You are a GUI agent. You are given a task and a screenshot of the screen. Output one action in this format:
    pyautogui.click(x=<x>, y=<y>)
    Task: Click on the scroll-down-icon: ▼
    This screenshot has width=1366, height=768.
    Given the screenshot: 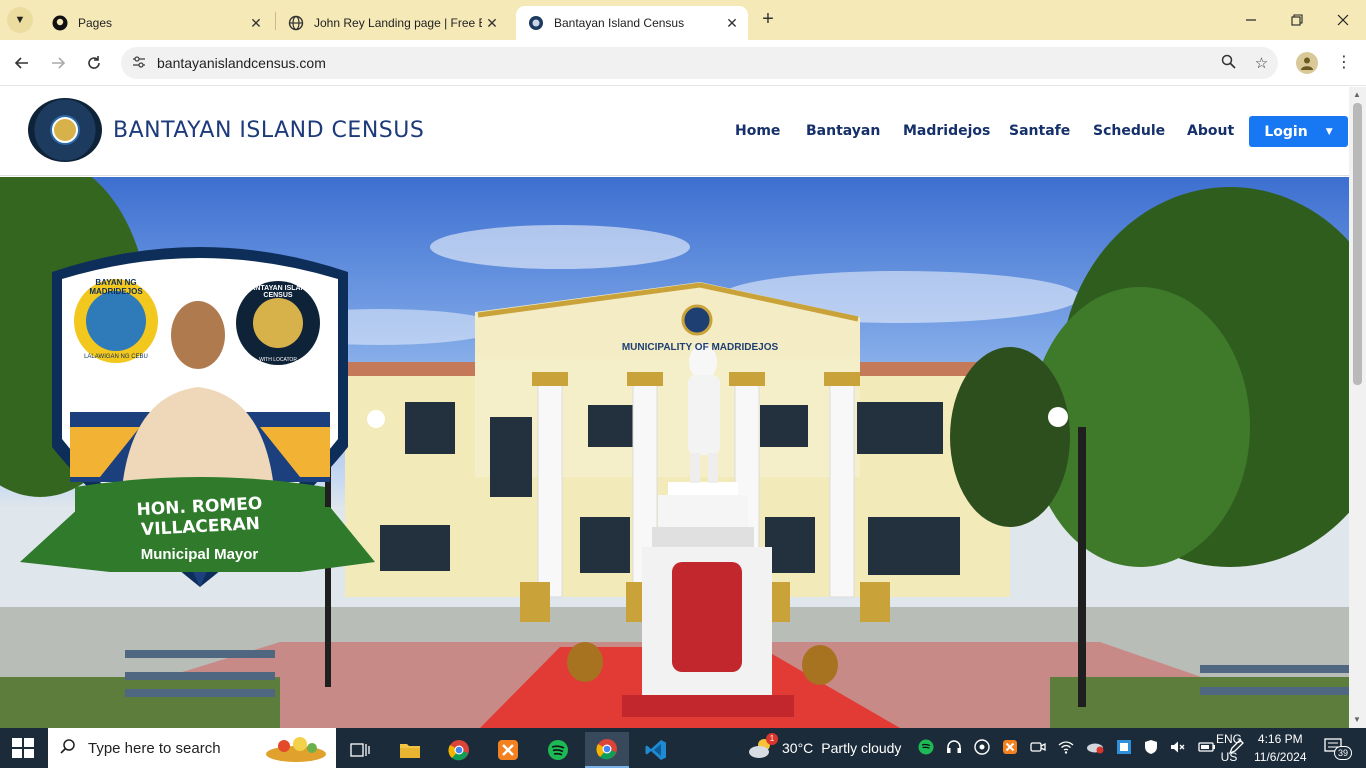 What is the action you would take?
    pyautogui.click(x=1357, y=719)
    